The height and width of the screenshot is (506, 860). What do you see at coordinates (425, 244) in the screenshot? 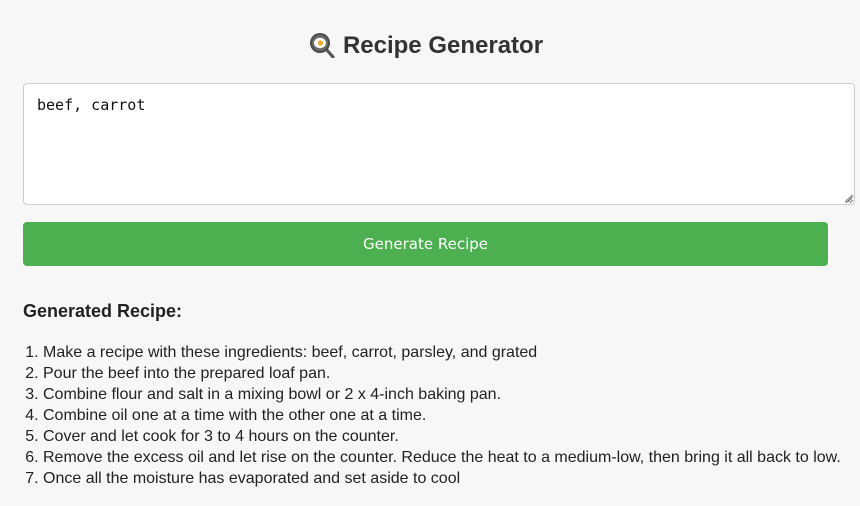
I see `generate-recipe-button: Generate Recipe` at bounding box center [425, 244].